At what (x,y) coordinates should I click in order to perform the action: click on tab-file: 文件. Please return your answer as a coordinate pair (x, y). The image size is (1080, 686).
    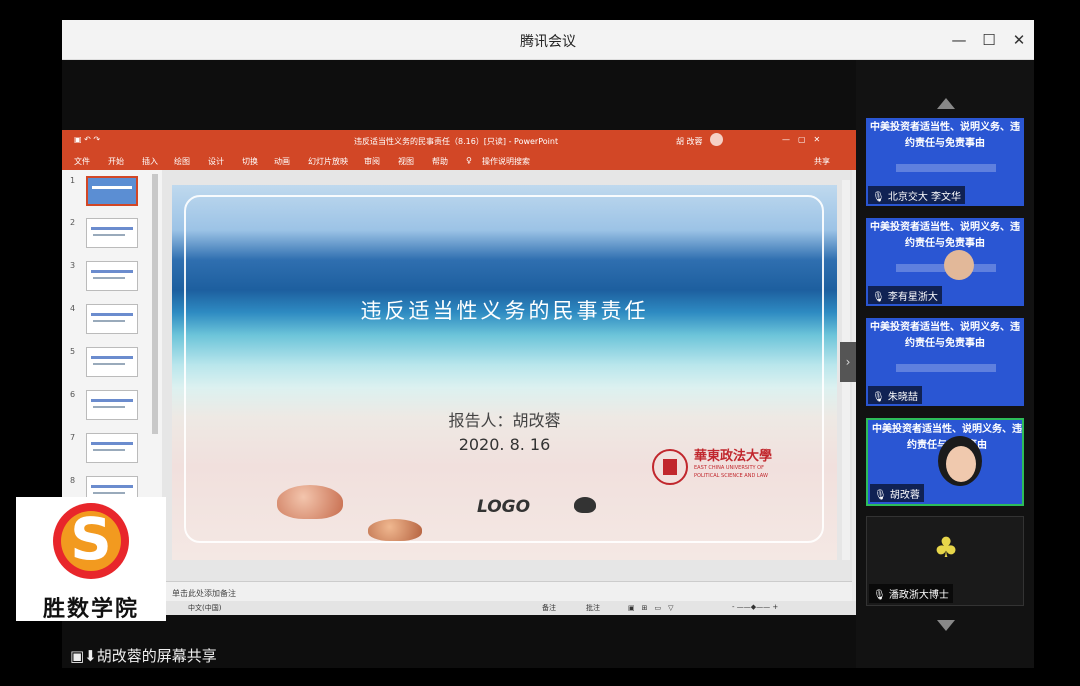
    Looking at the image, I should click on (82, 161).